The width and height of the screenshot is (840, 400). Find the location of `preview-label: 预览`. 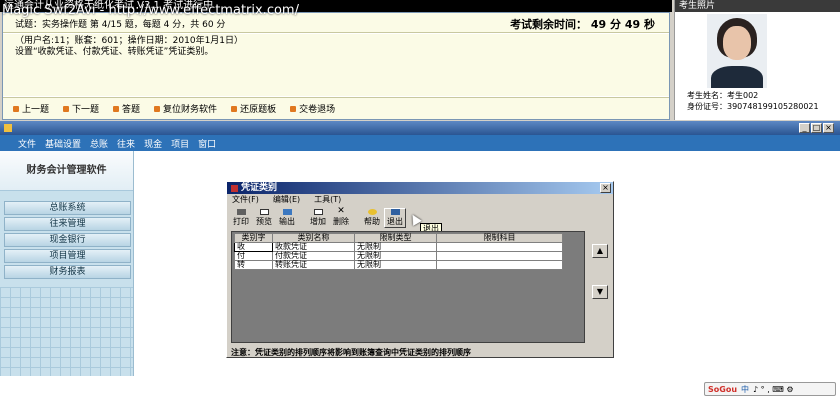

preview-label: 预览 is located at coordinates (264, 221).